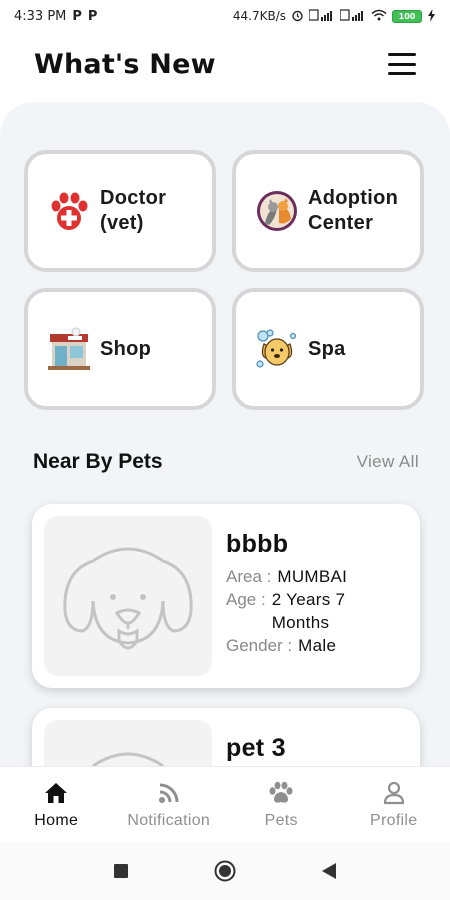 The image size is (450, 900). What do you see at coordinates (297, 16) in the screenshot?
I see `alarm-icon` at bounding box center [297, 16].